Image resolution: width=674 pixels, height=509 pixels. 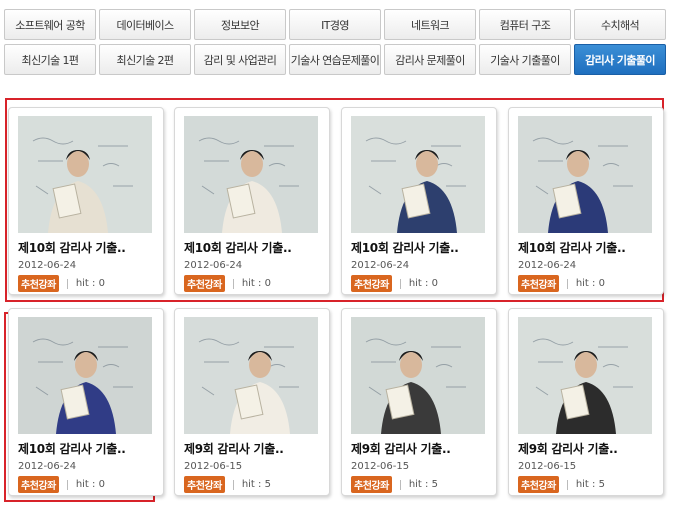 What do you see at coordinates (430, 24) in the screenshot?
I see `tab-network: 네트워크` at bounding box center [430, 24].